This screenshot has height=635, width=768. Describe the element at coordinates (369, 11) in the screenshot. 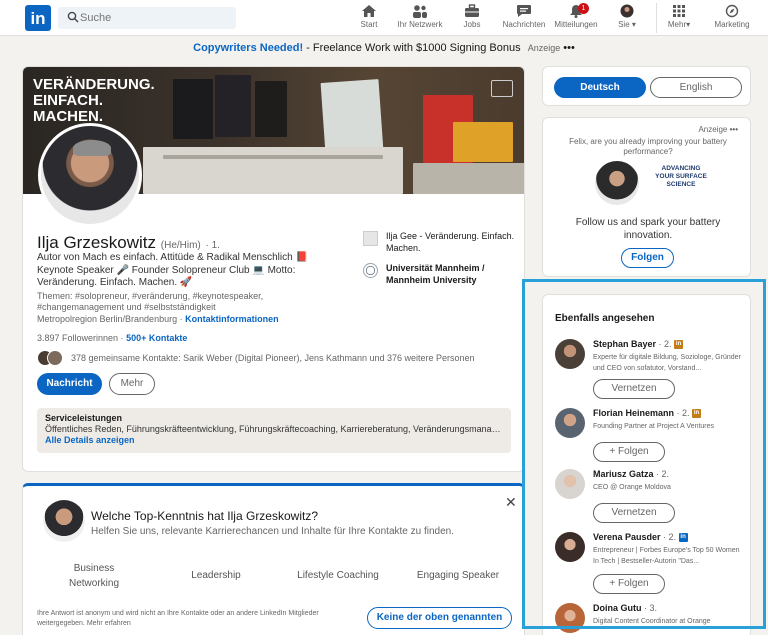

I see `home-icon` at that location.